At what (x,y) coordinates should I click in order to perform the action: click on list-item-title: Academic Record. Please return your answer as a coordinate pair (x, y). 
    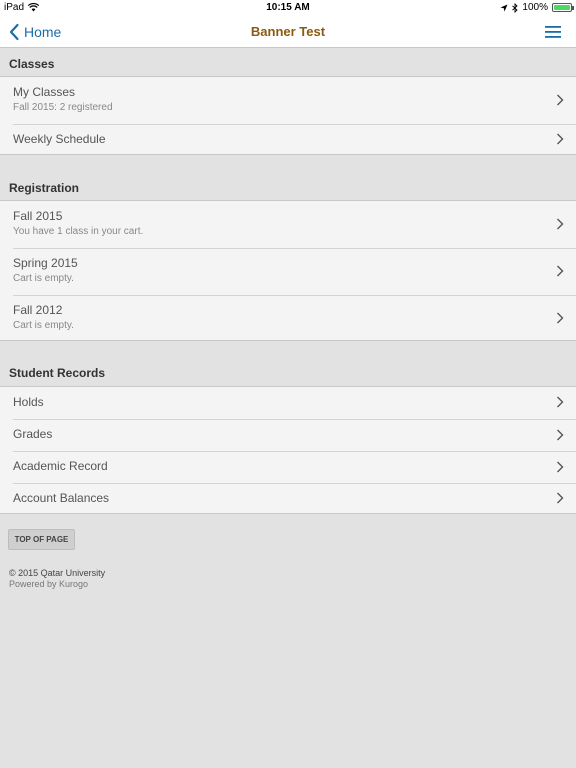
    Looking at the image, I should click on (60, 466).